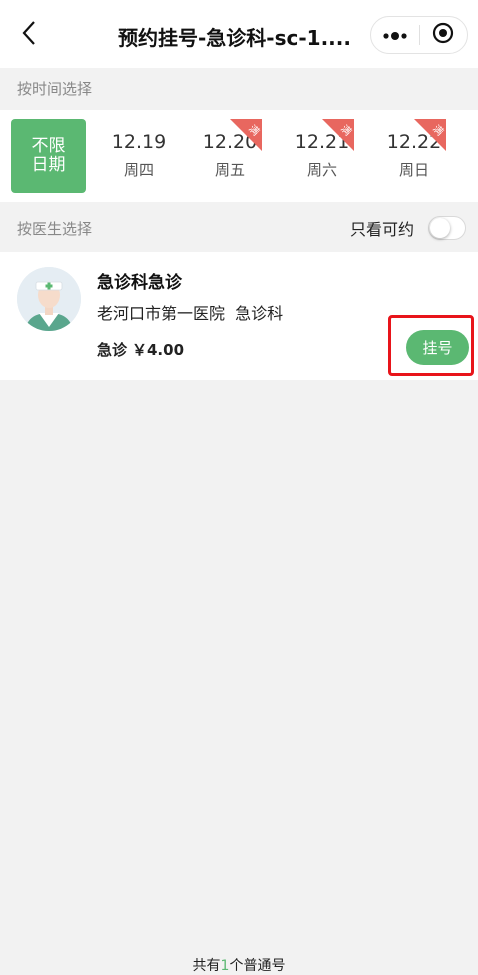 Image resolution: width=478 pixels, height=975 pixels. Describe the element at coordinates (230, 156) in the screenshot. I see `date-item-12-20: 12.20 周五 满` at that location.